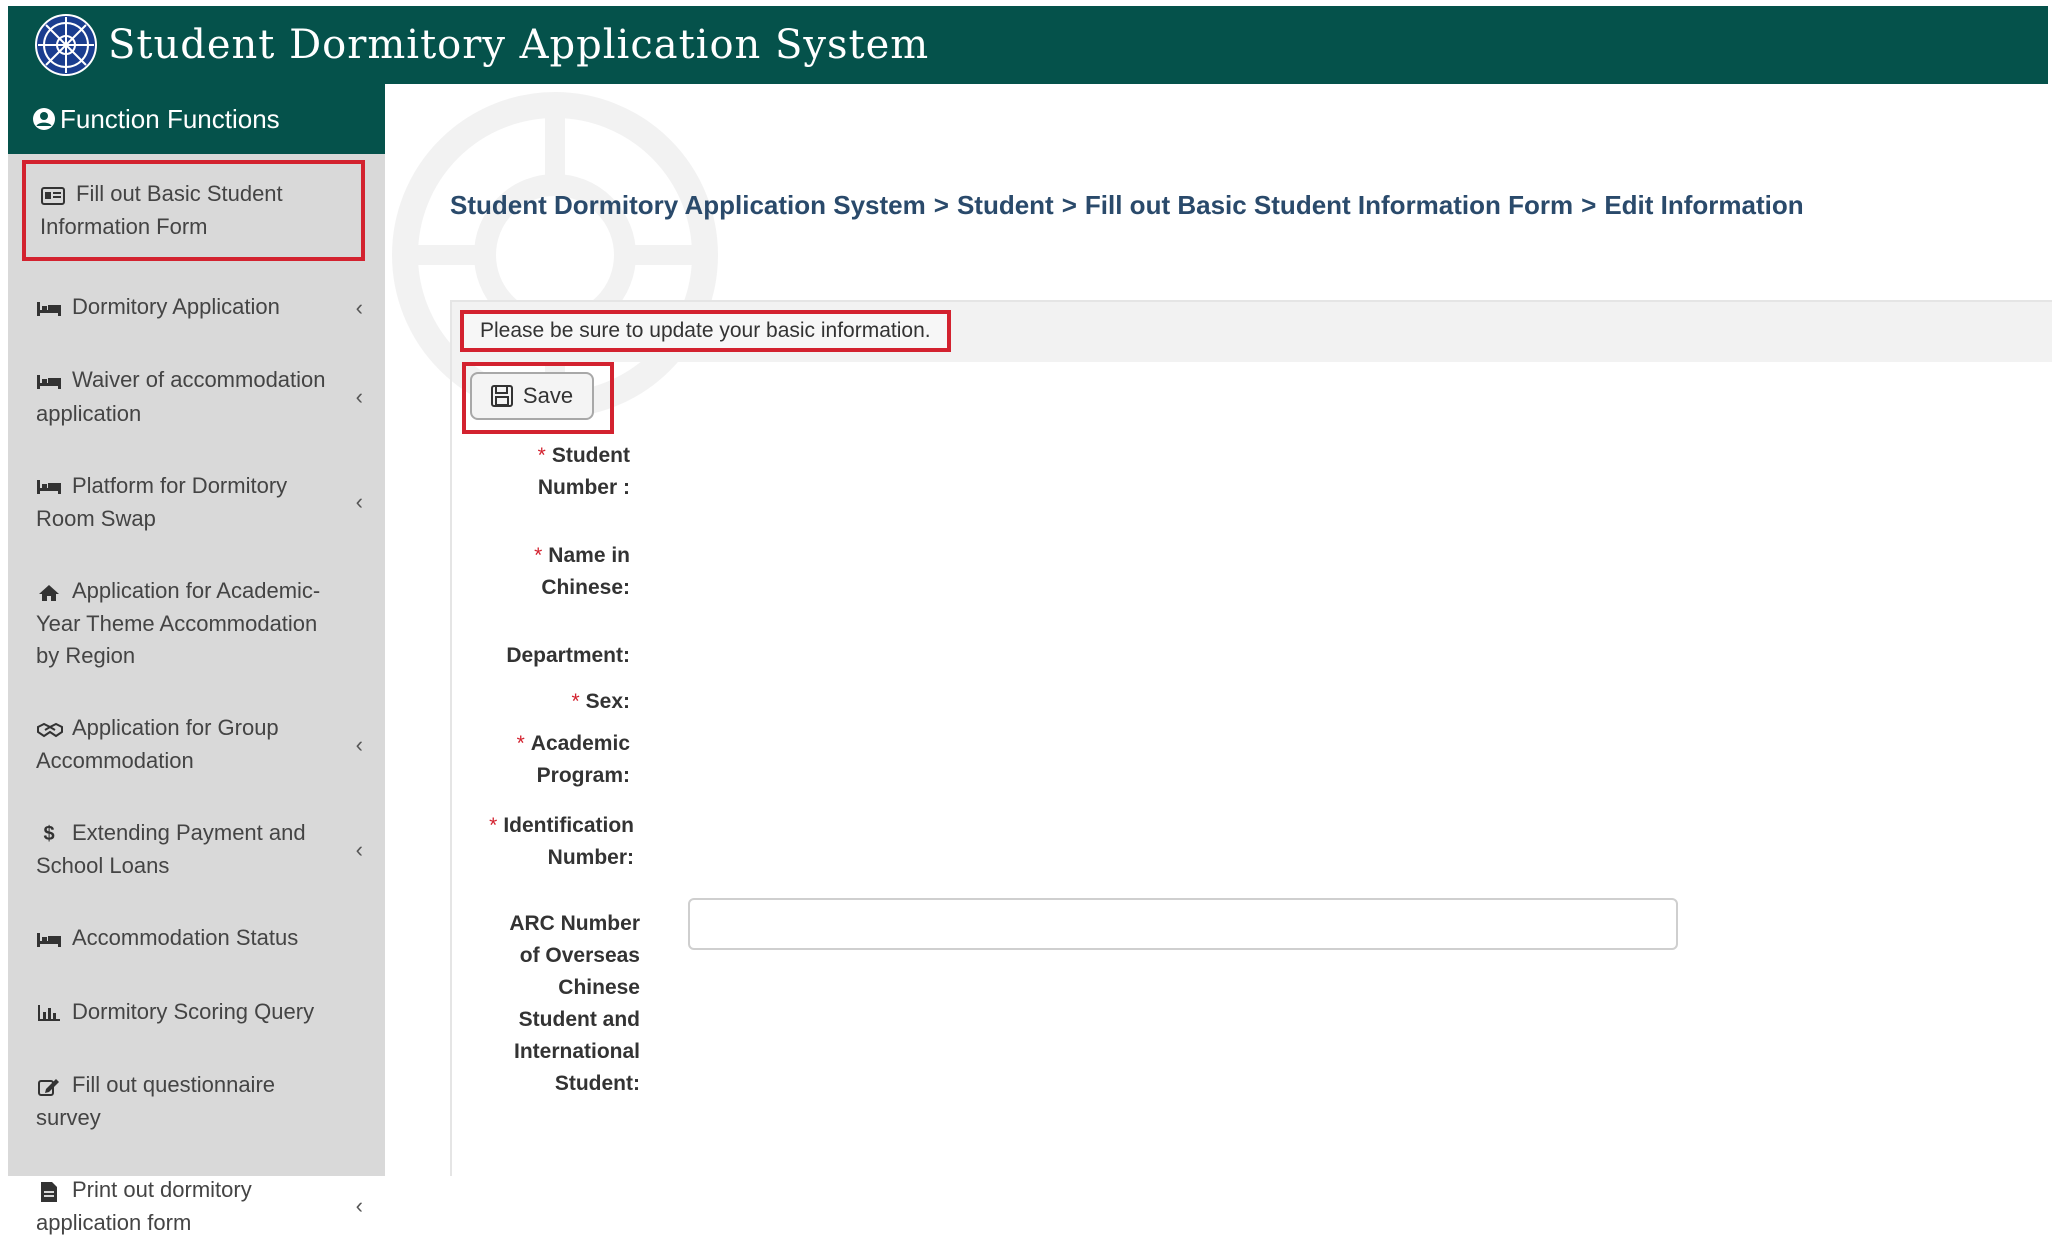 This screenshot has width=2052, height=1259. Describe the element at coordinates (561, 841) in the screenshot. I see `identification-number-label: * Identification Number:` at that location.